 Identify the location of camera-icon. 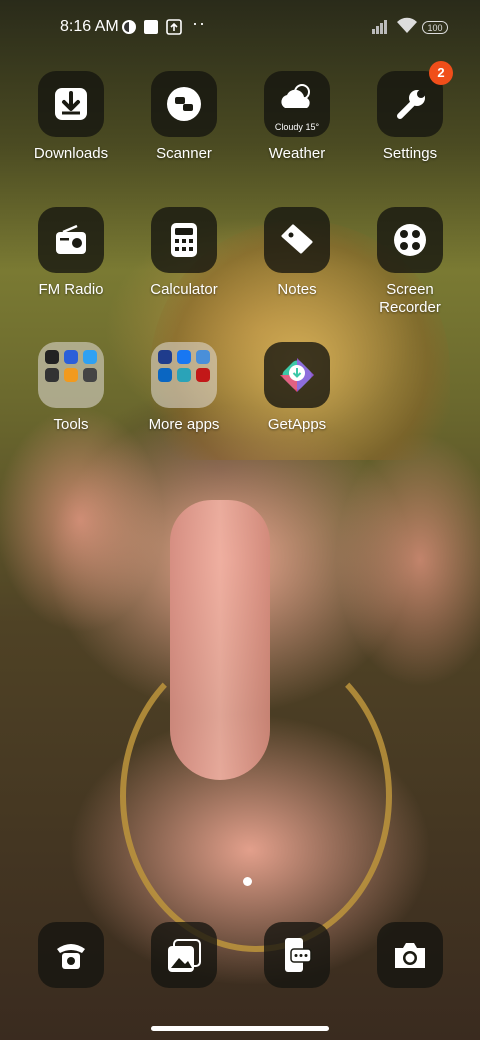
(410, 955).